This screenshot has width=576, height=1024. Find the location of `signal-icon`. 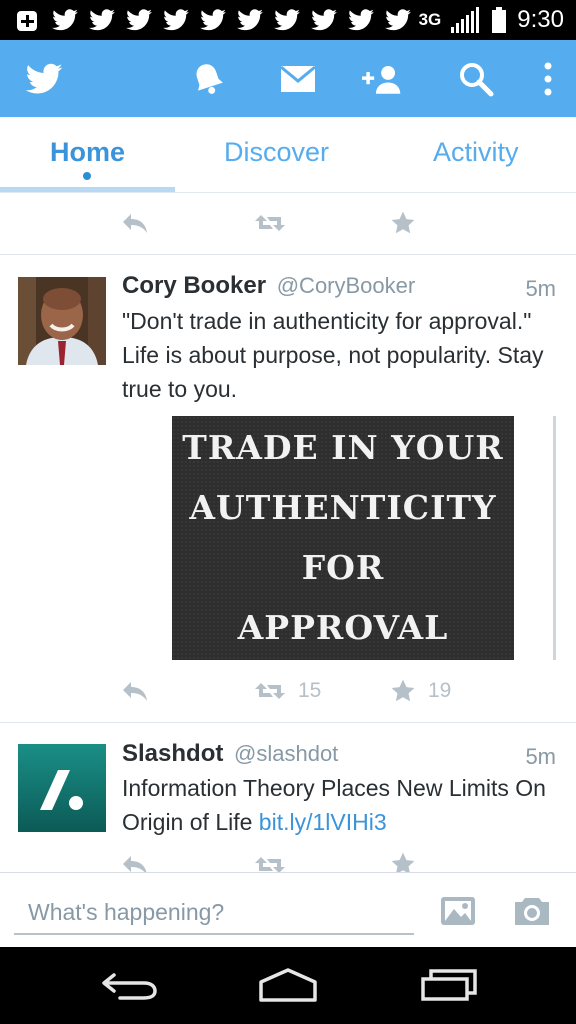

signal-icon is located at coordinates (465, 20).